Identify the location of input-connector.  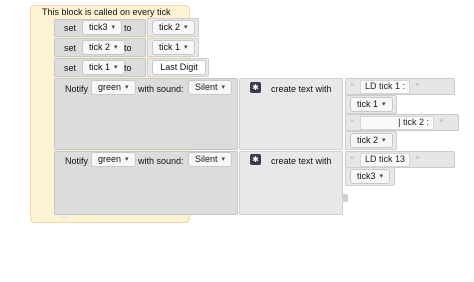
(345, 198).